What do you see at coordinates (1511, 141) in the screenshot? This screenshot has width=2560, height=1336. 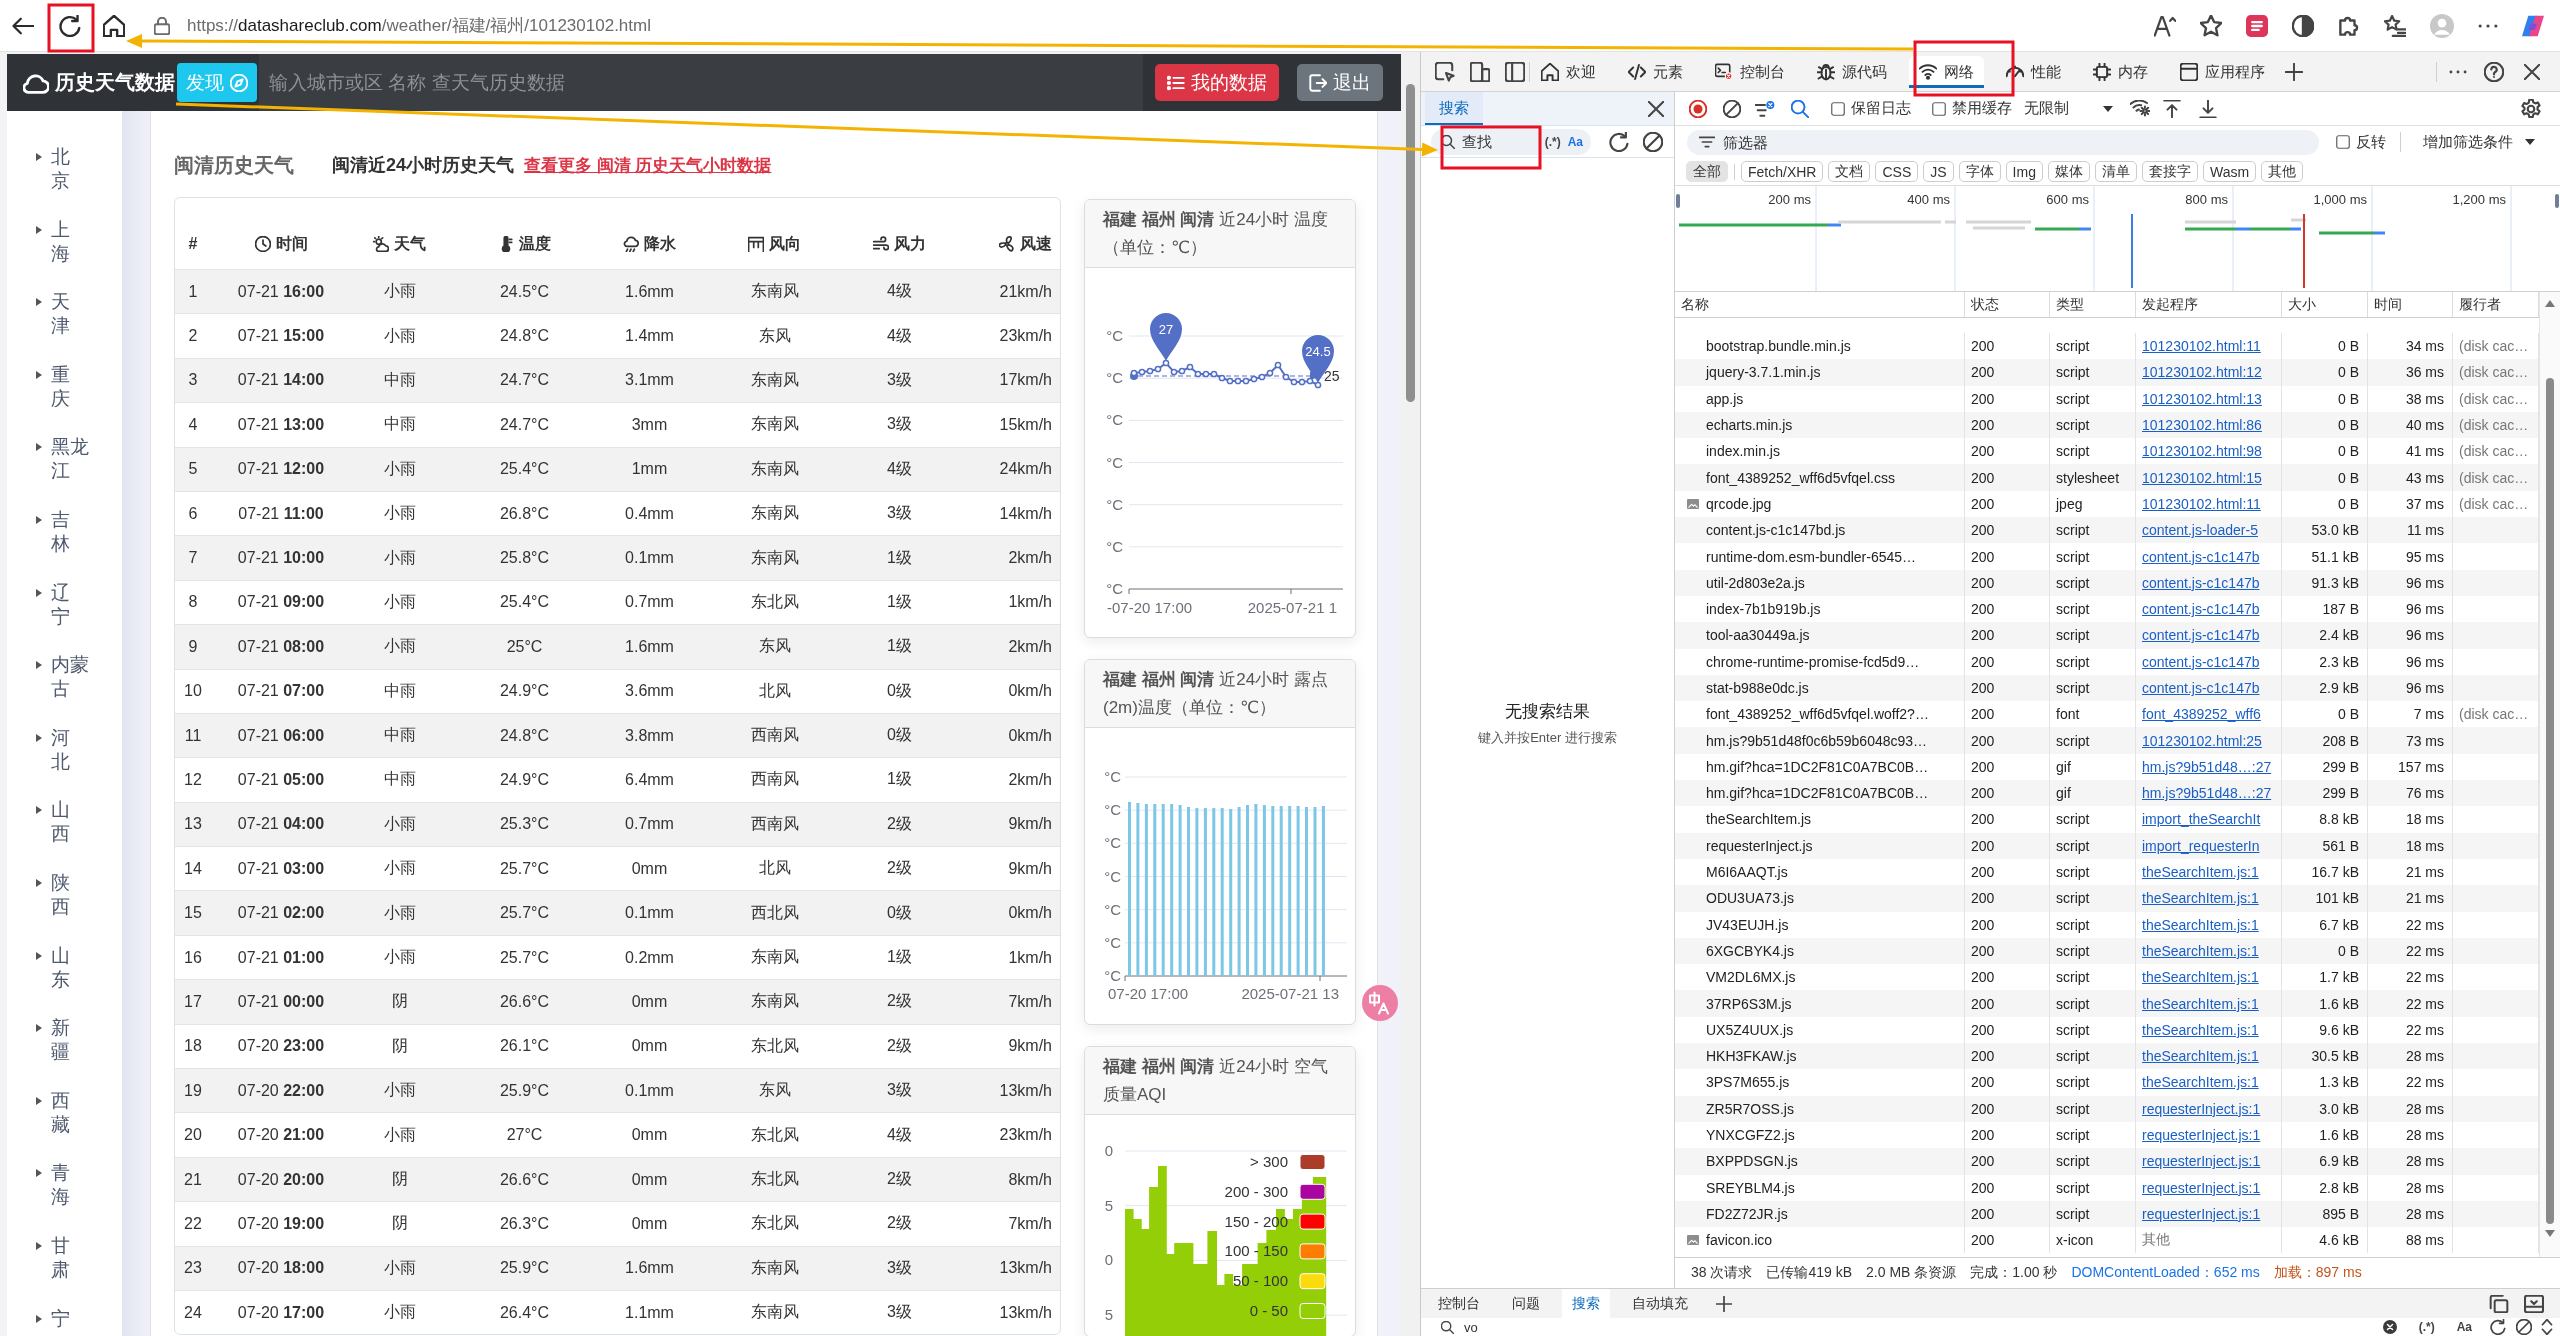 I see `search-field: 查找 (.*) Aa` at bounding box center [1511, 141].